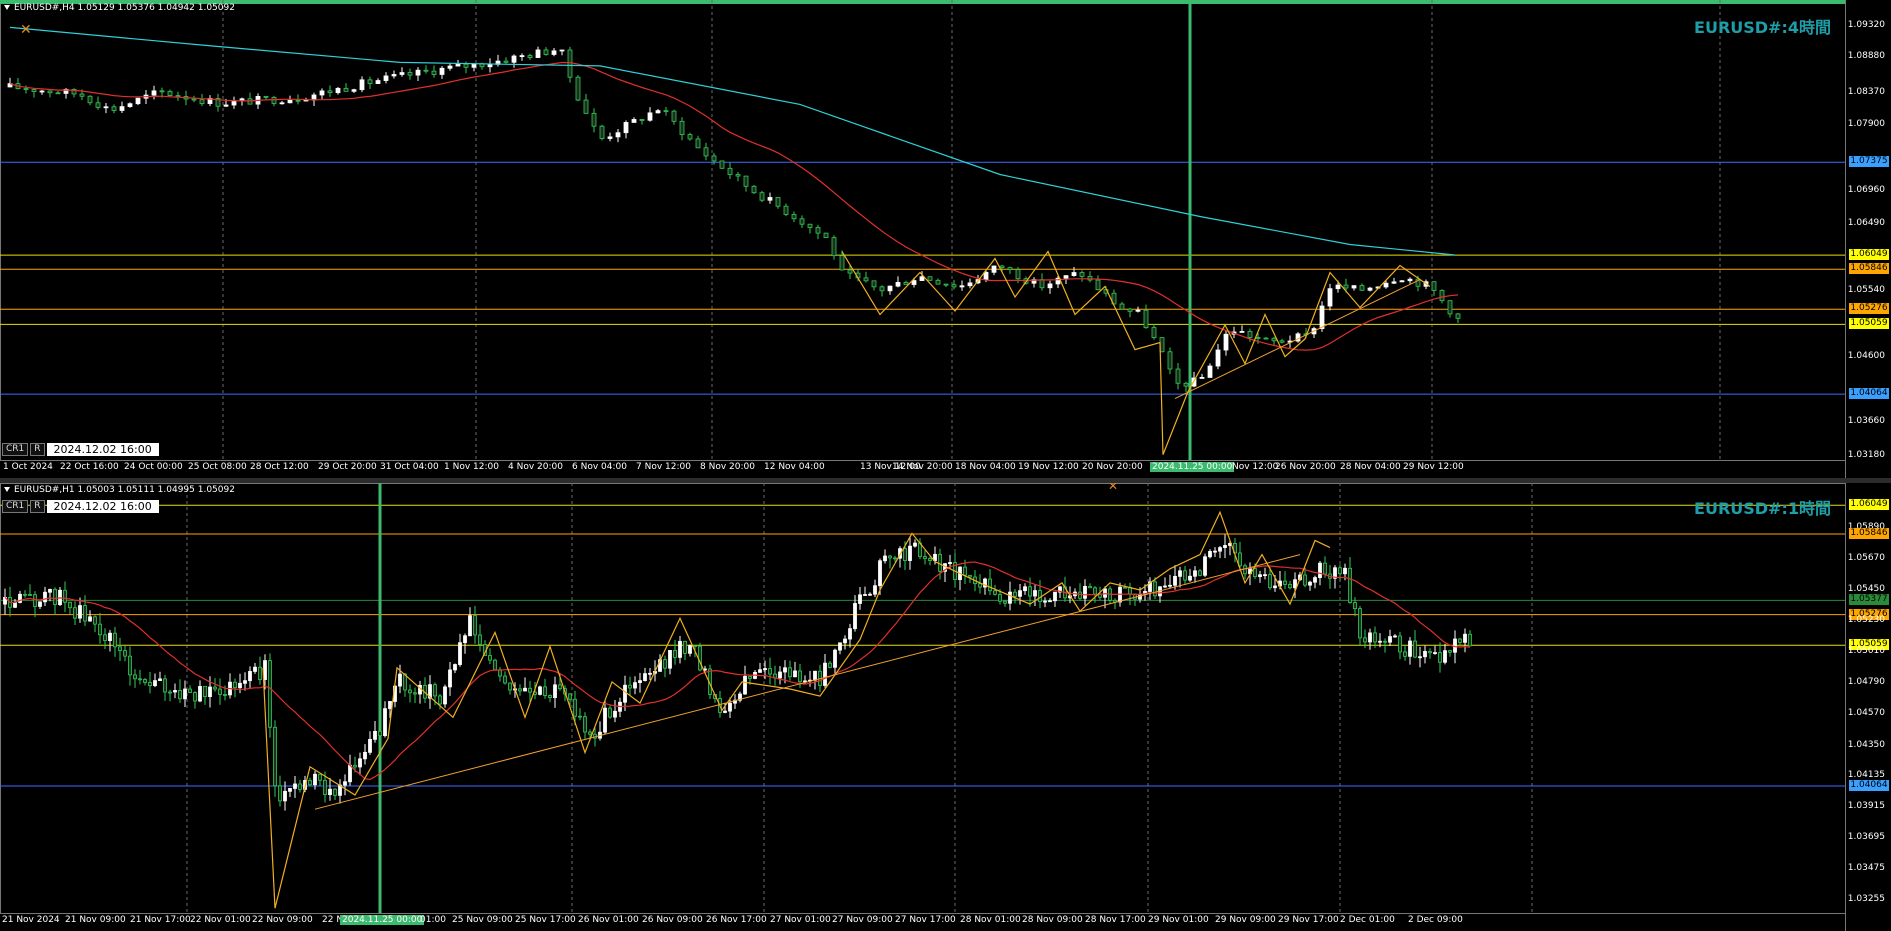 The height and width of the screenshot is (931, 1891). Describe the element at coordinates (1762, 508) in the screenshot. I see `h1-chart-title: EURUSD#:1時間` at that location.